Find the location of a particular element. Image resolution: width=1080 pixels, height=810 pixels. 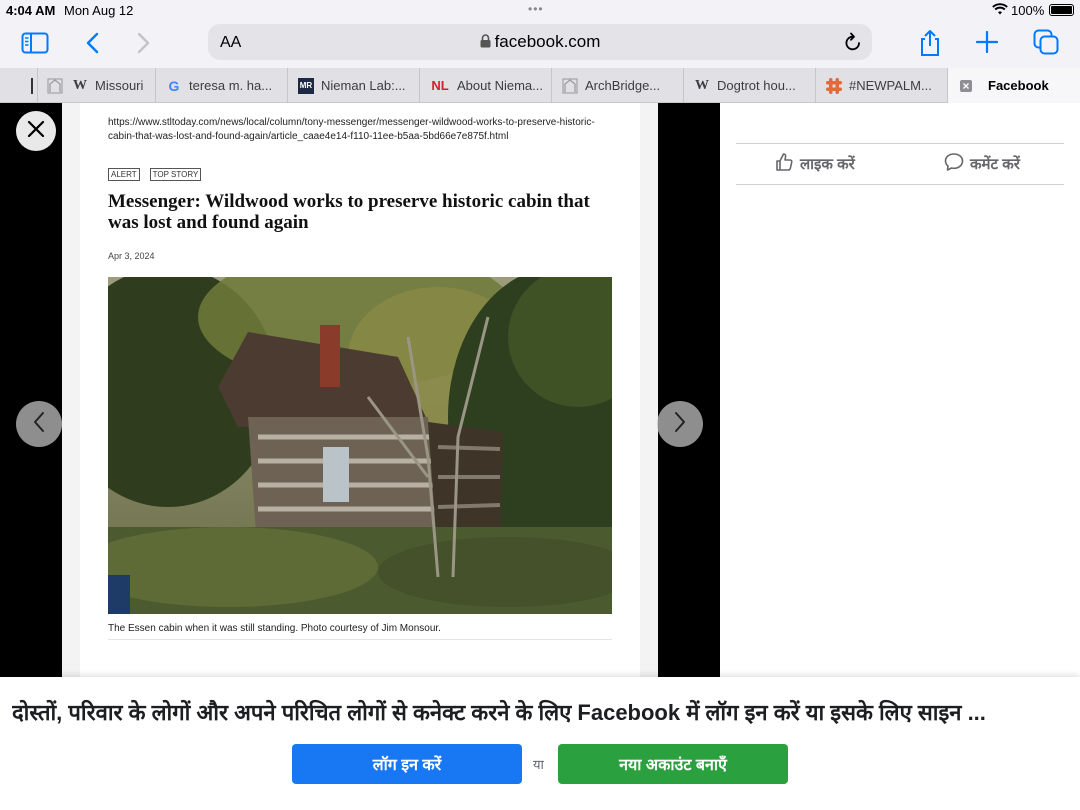

battery-icon is located at coordinates (1061, 10).